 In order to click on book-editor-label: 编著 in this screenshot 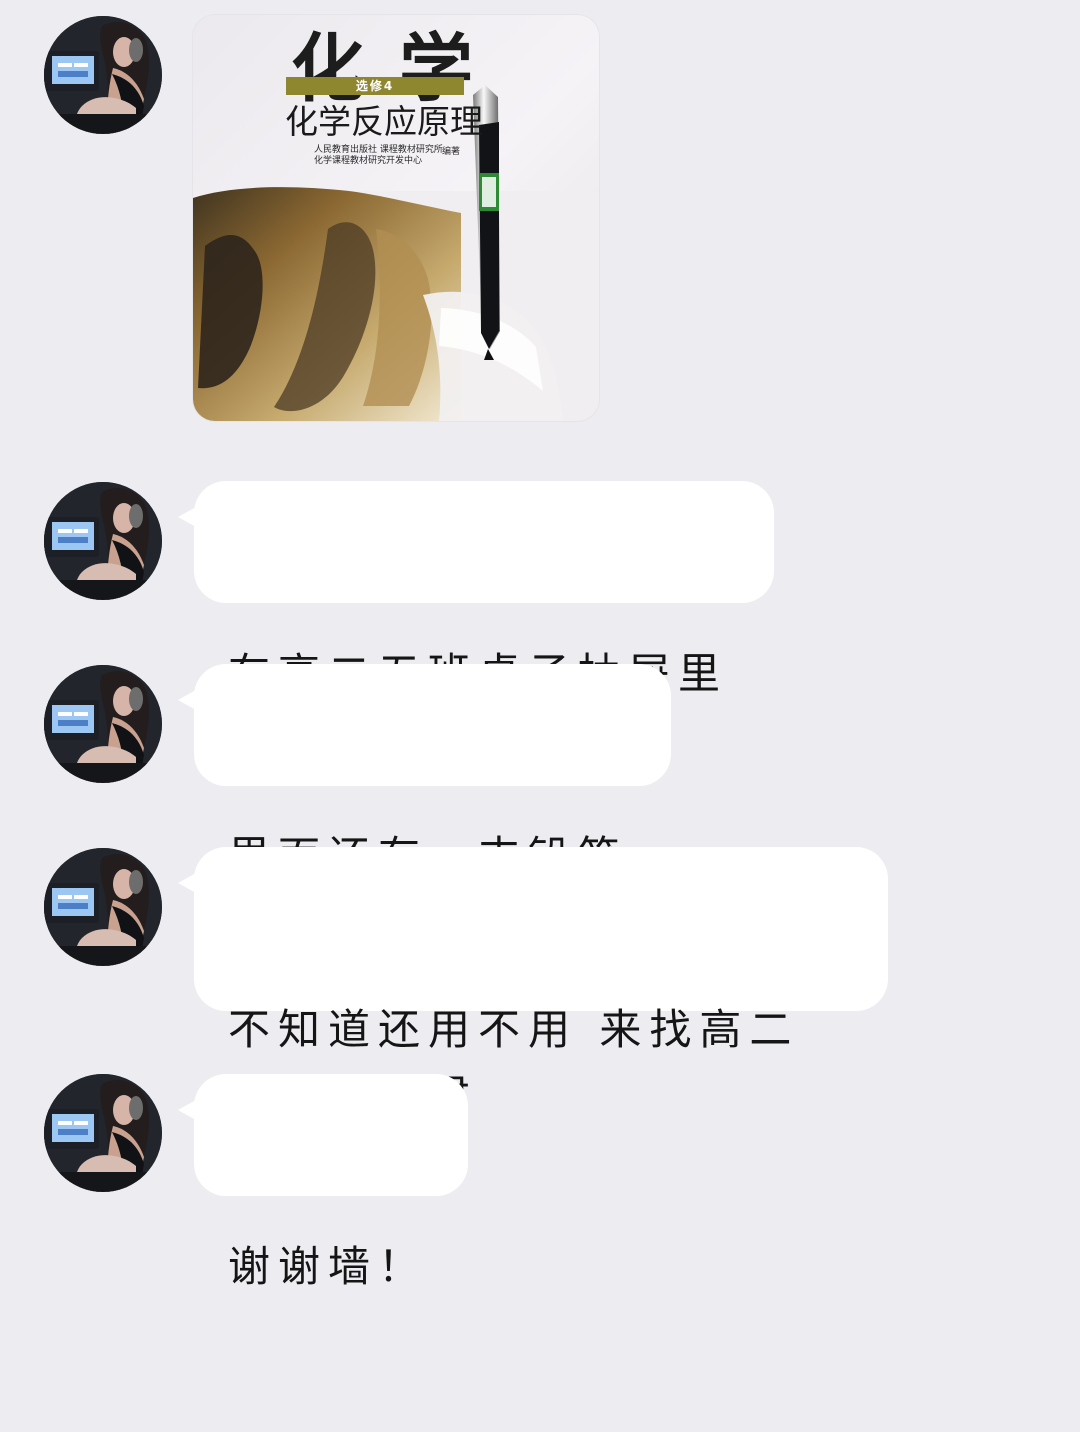, I will do `click(451, 152)`.